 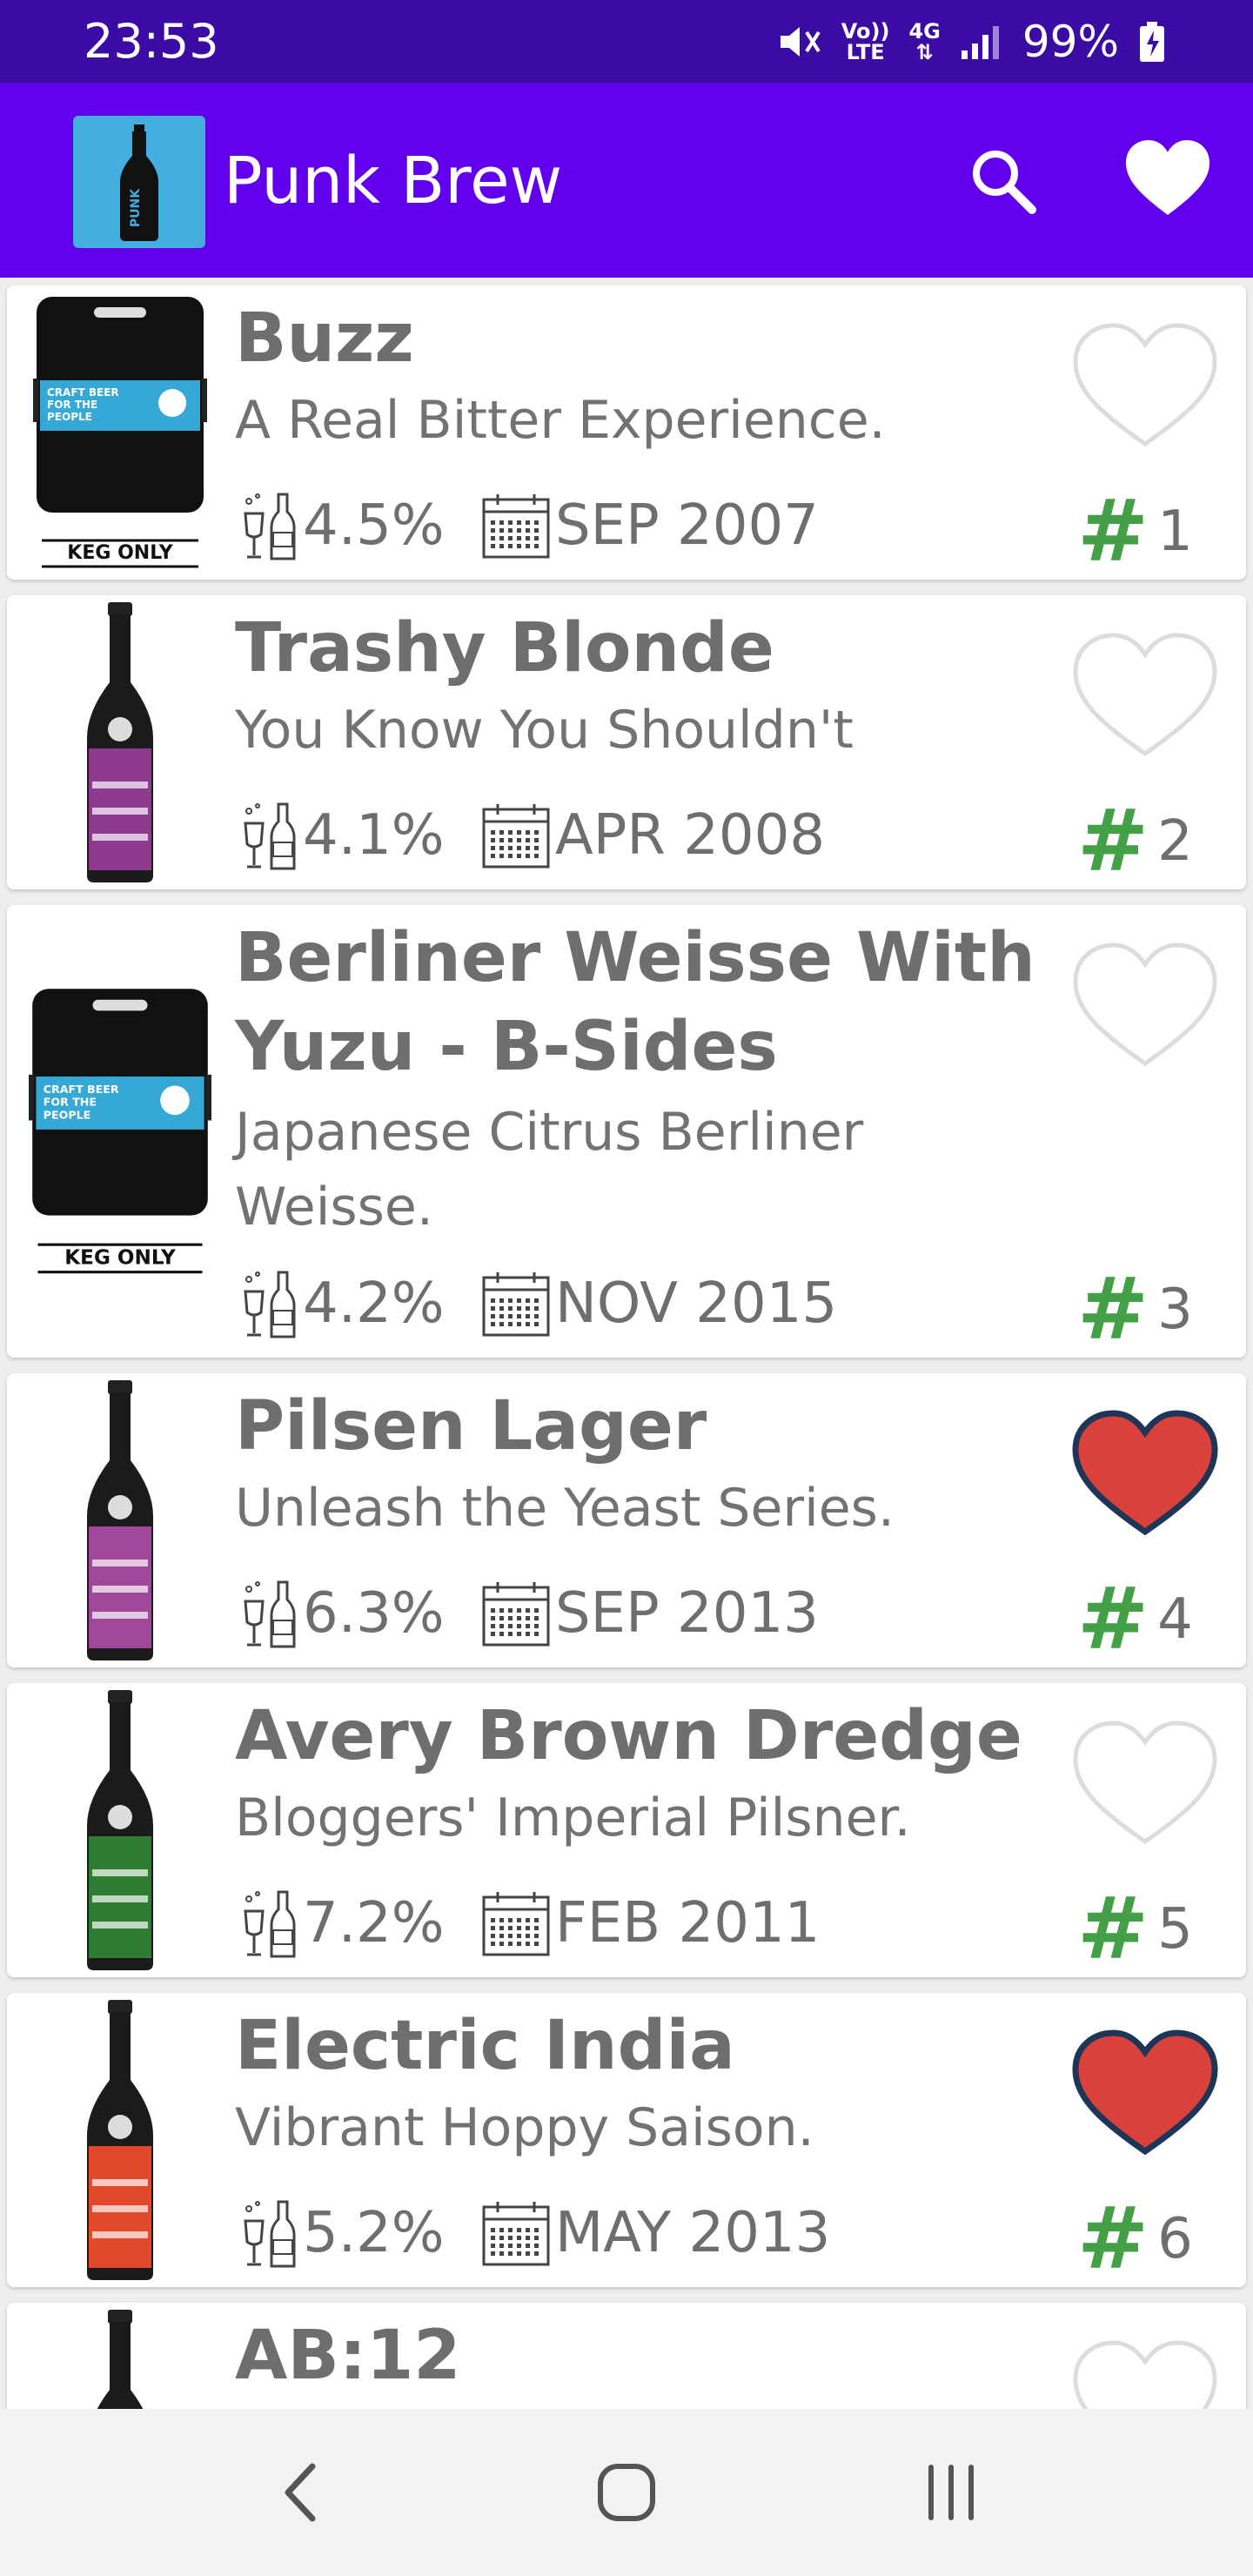 I want to click on beer-rank: #4, so click(x=1135, y=1619).